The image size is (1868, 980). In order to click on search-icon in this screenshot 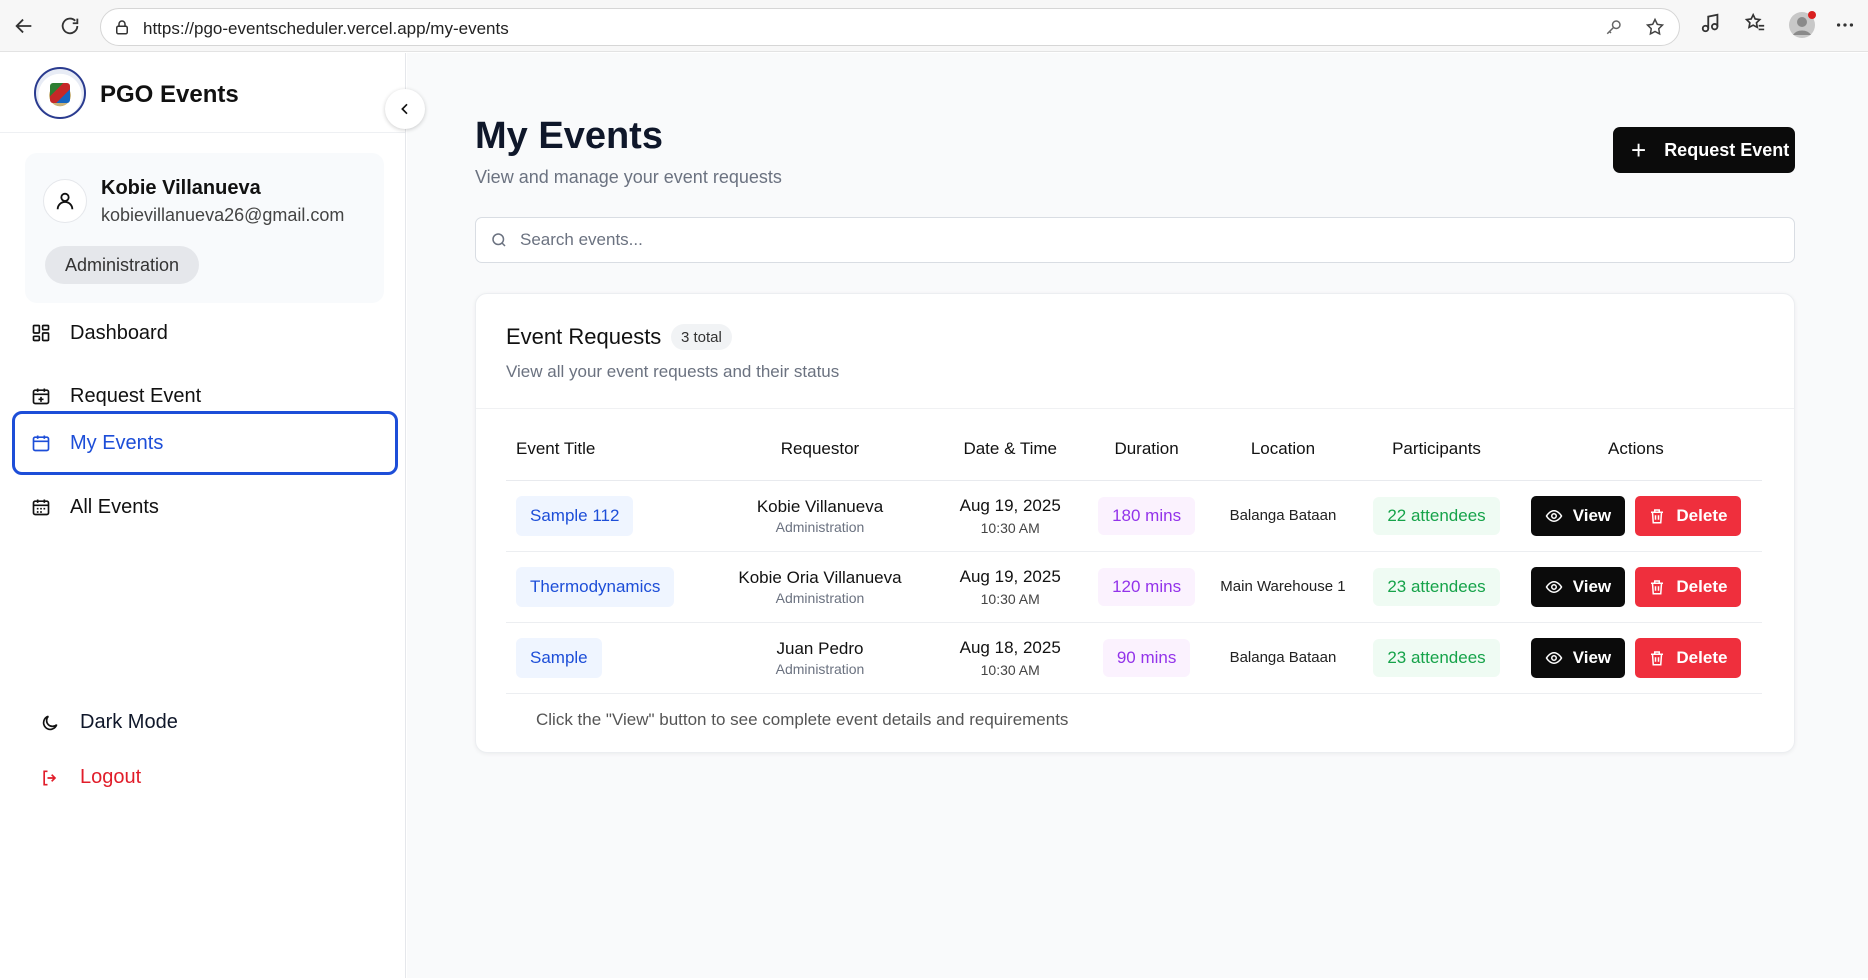, I will do `click(499, 242)`.